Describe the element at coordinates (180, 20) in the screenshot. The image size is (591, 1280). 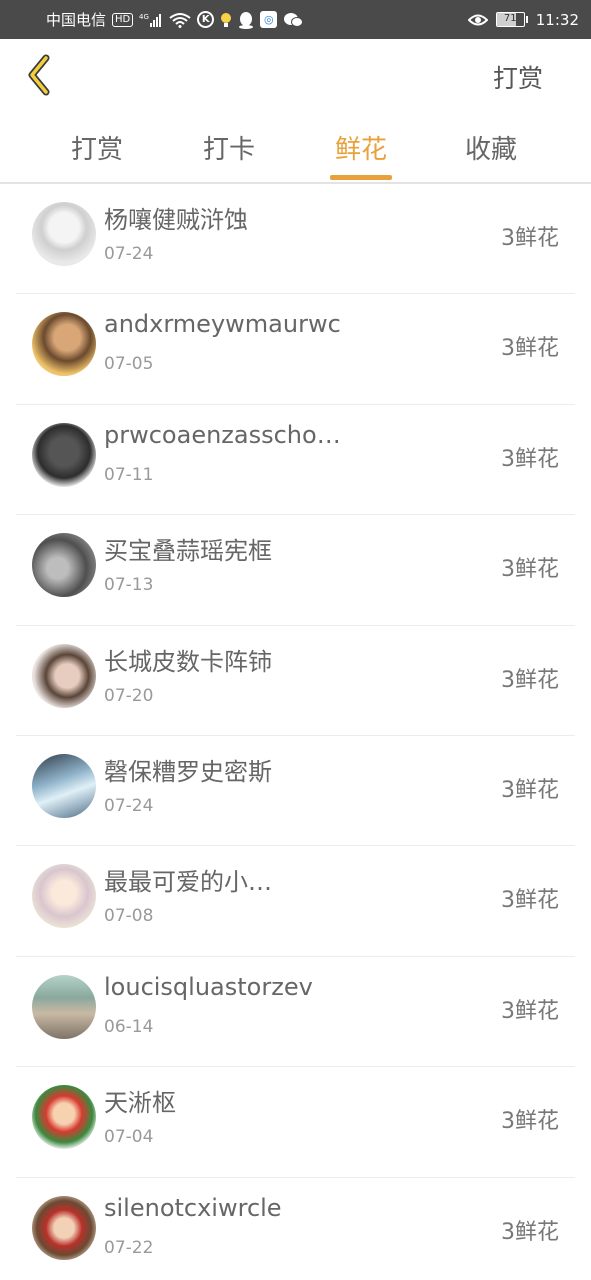
I see `wifi-icon` at that location.